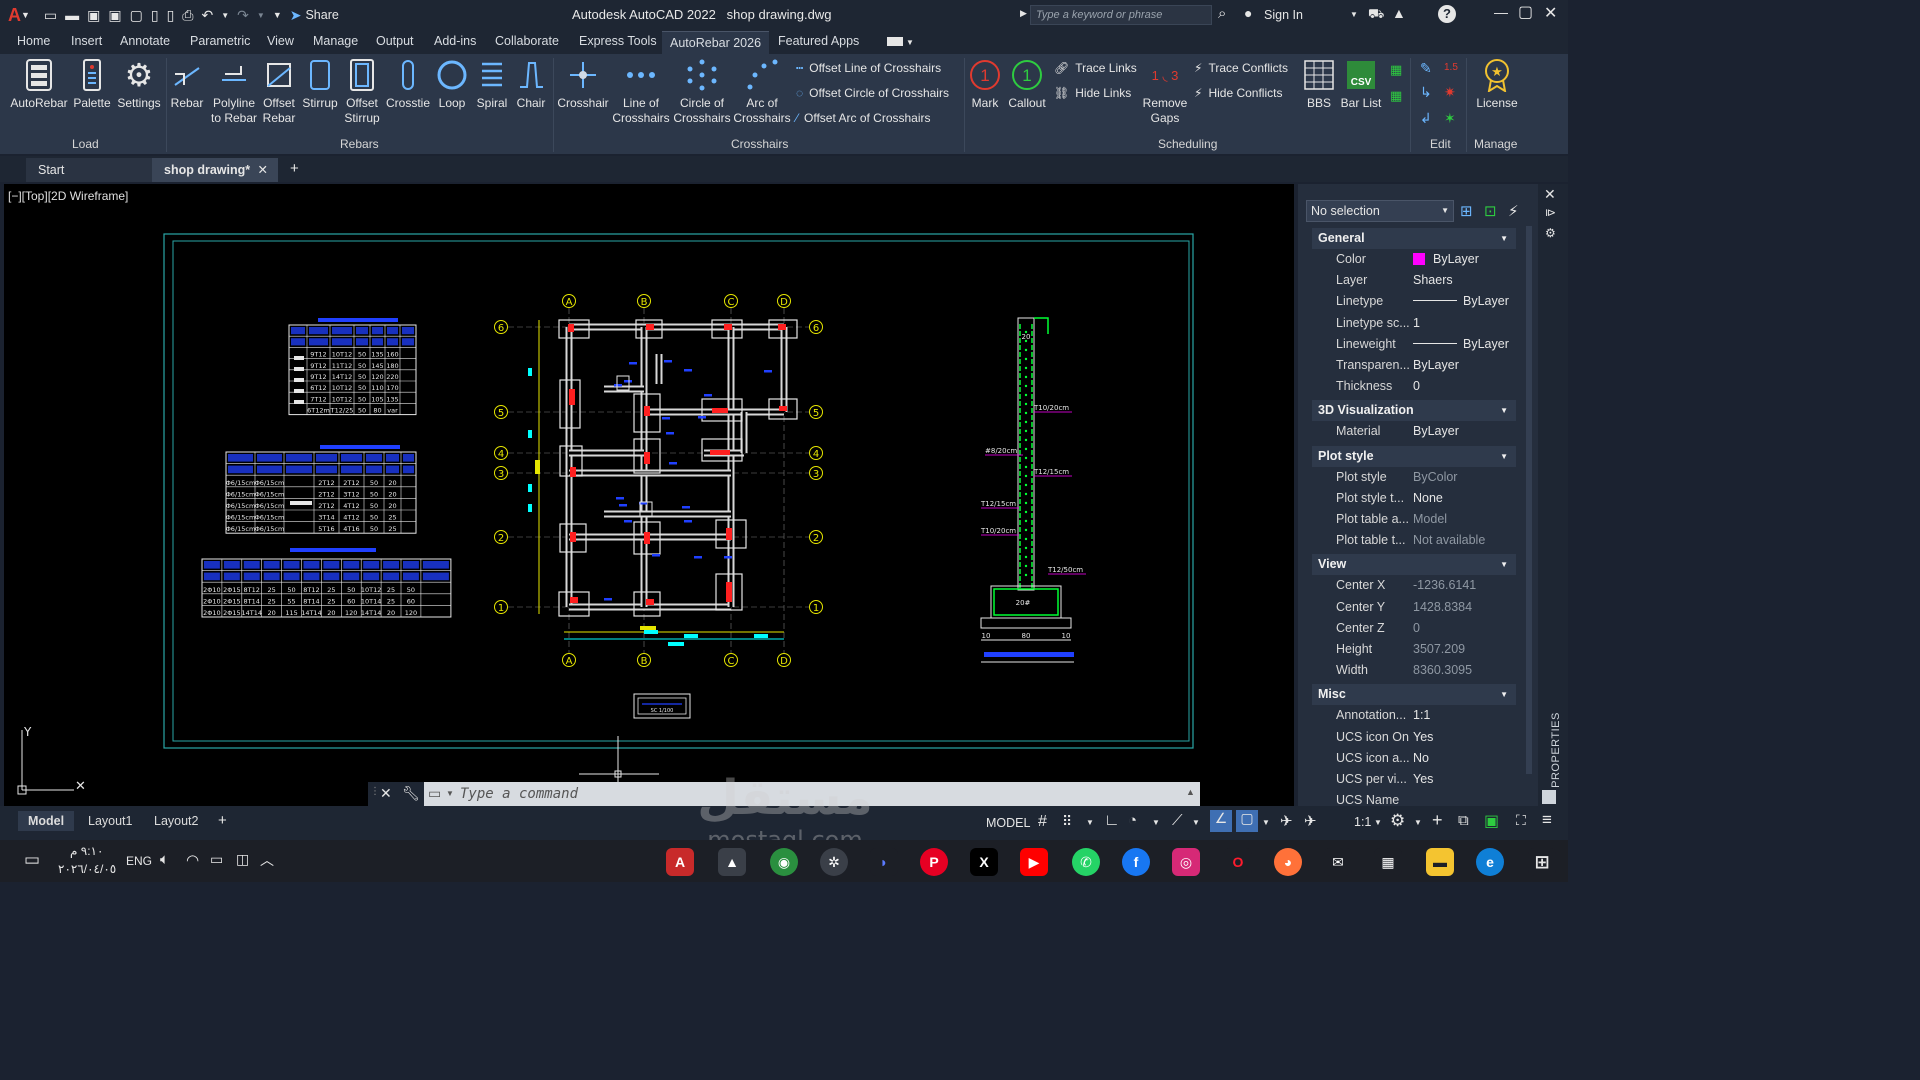  Describe the element at coordinates (46, 821) in the screenshot. I see `model-tab: Model` at that location.